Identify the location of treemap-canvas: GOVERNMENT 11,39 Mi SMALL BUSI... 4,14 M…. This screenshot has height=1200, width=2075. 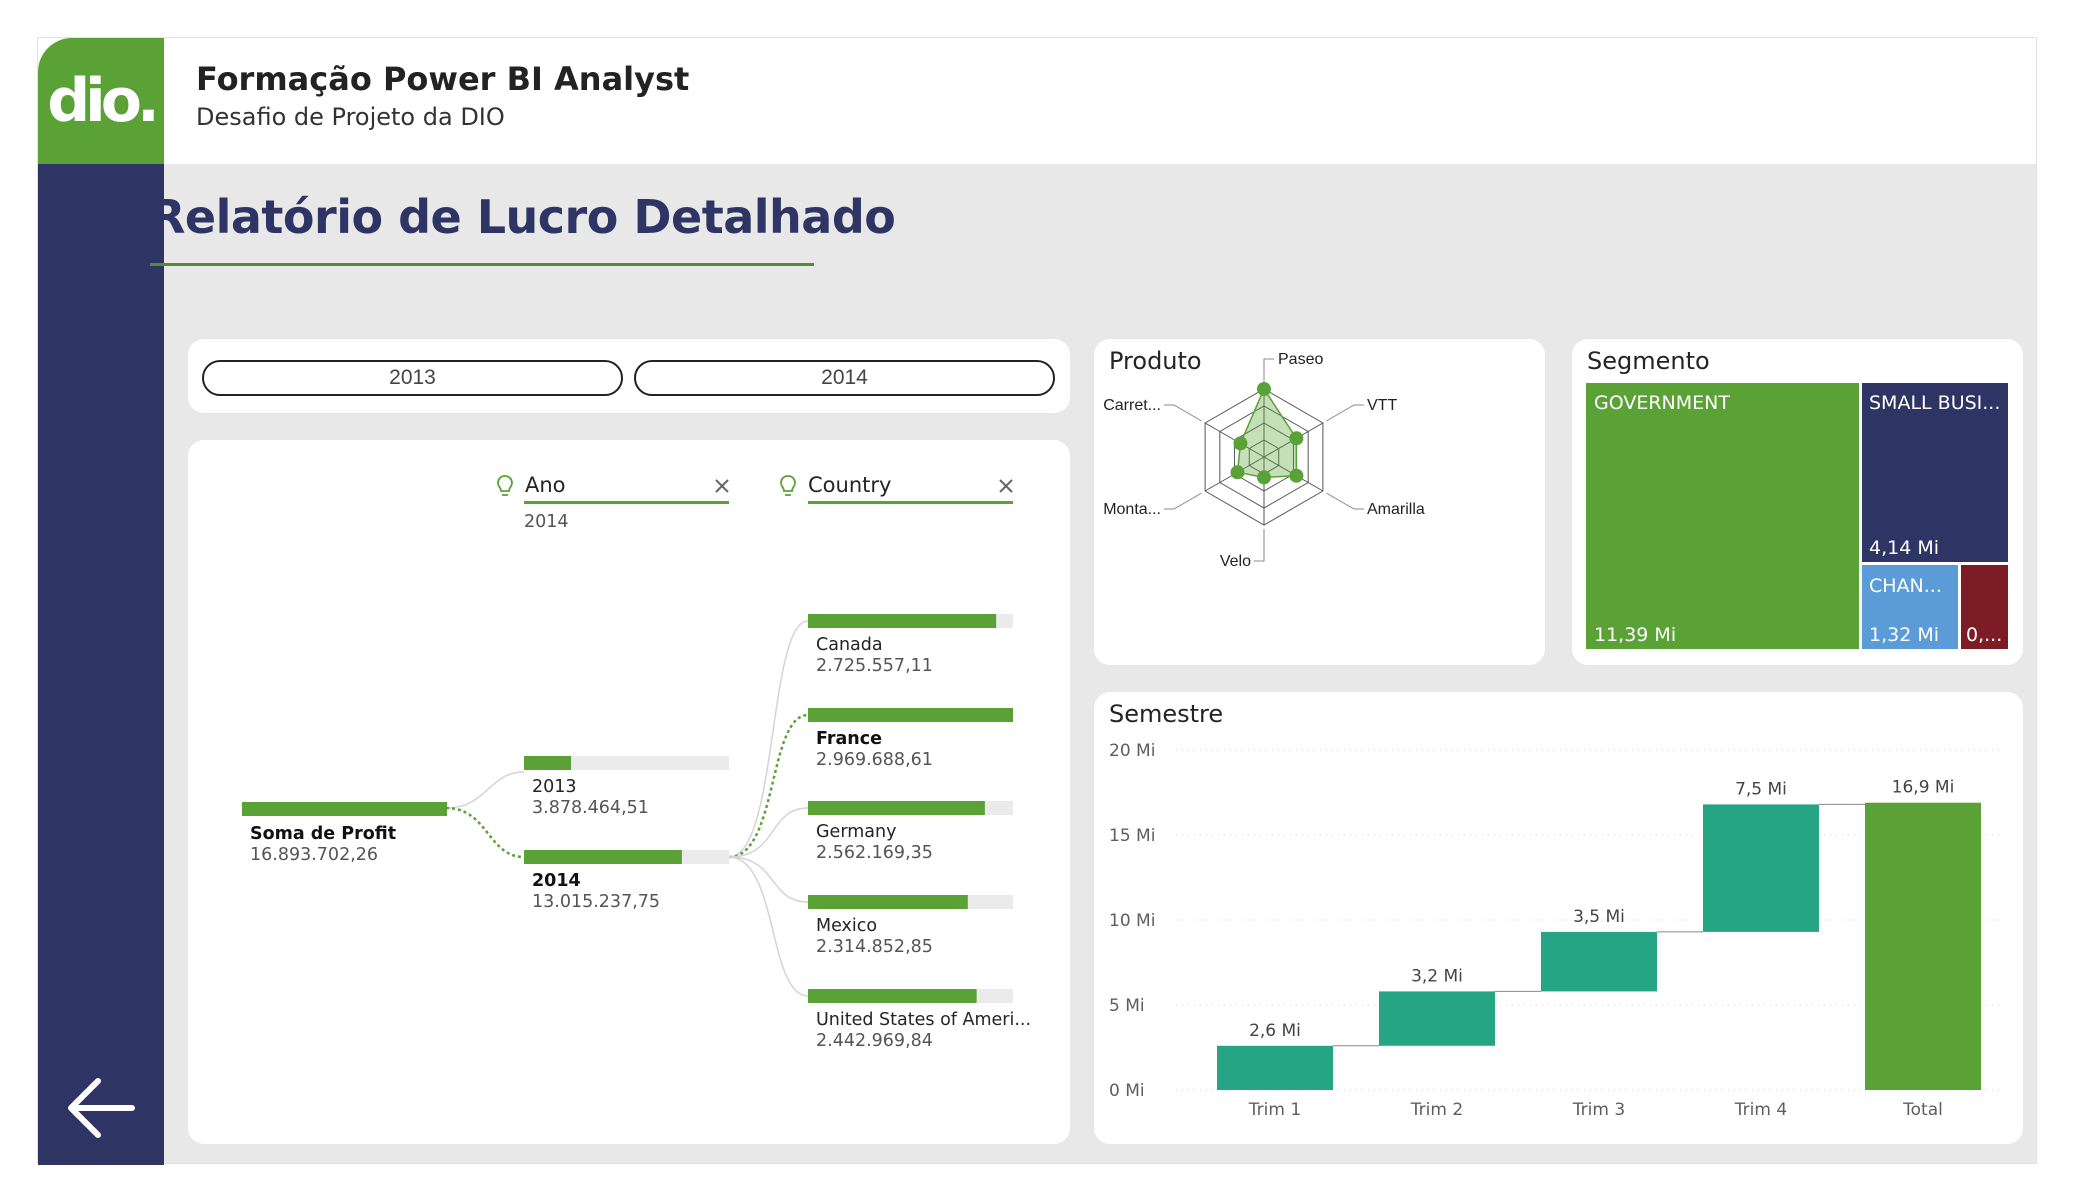
(1797, 516).